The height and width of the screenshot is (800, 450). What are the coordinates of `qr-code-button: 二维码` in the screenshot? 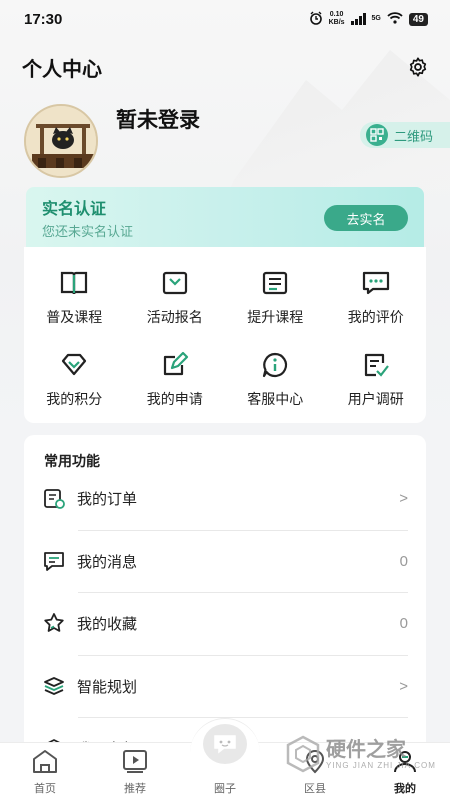 It's located at (405, 135).